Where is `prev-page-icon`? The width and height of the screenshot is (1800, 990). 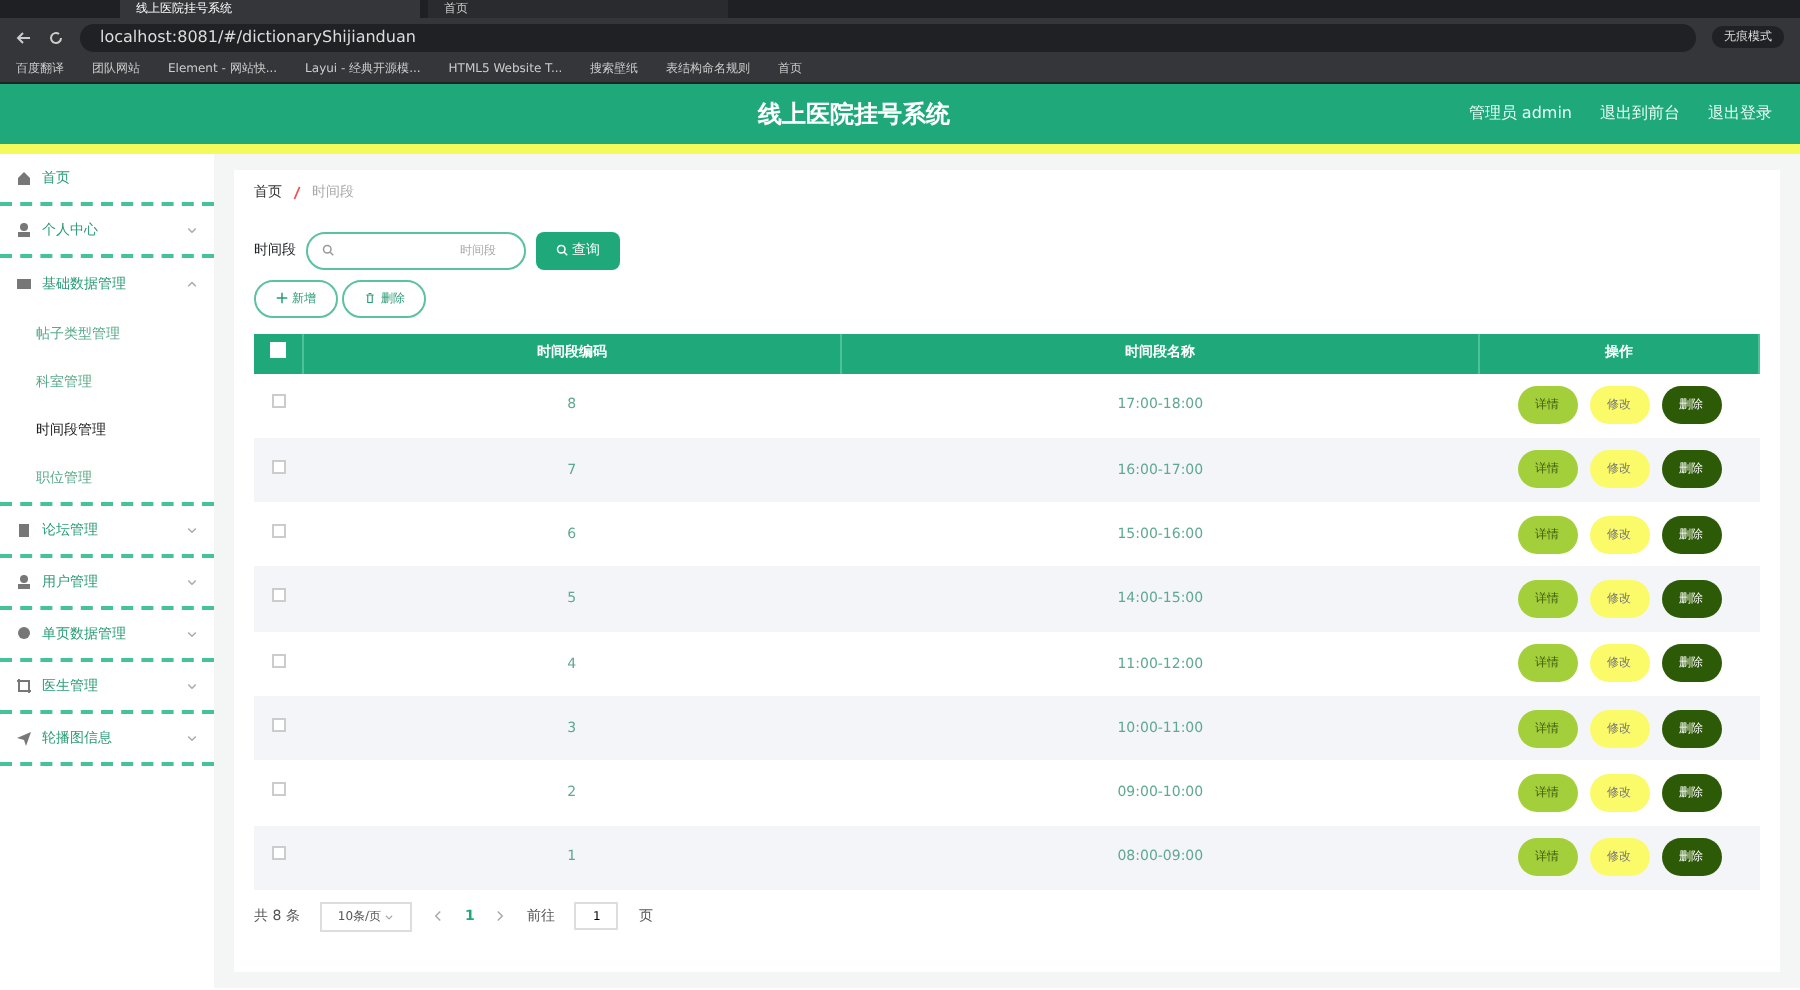 prev-page-icon is located at coordinates (438, 916).